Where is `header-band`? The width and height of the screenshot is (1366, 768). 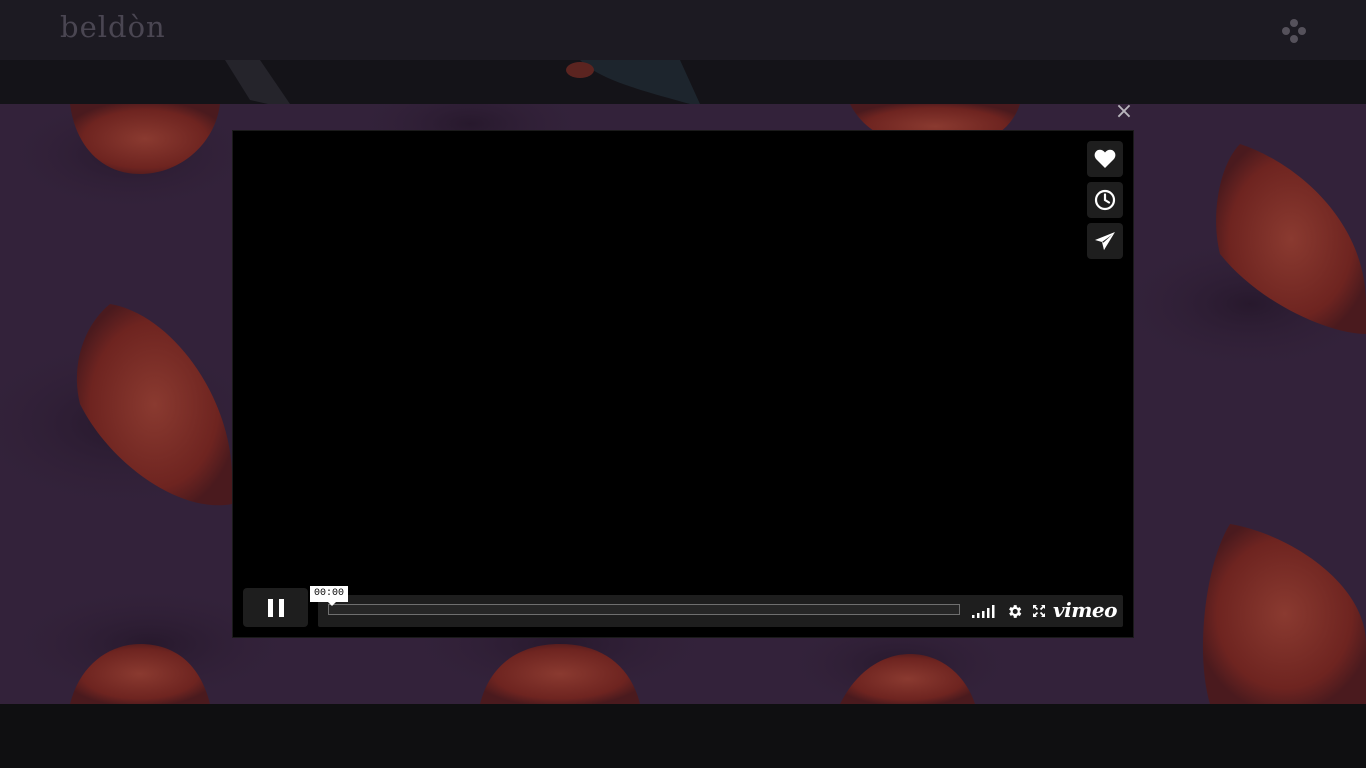 header-band is located at coordinates (683, 82).